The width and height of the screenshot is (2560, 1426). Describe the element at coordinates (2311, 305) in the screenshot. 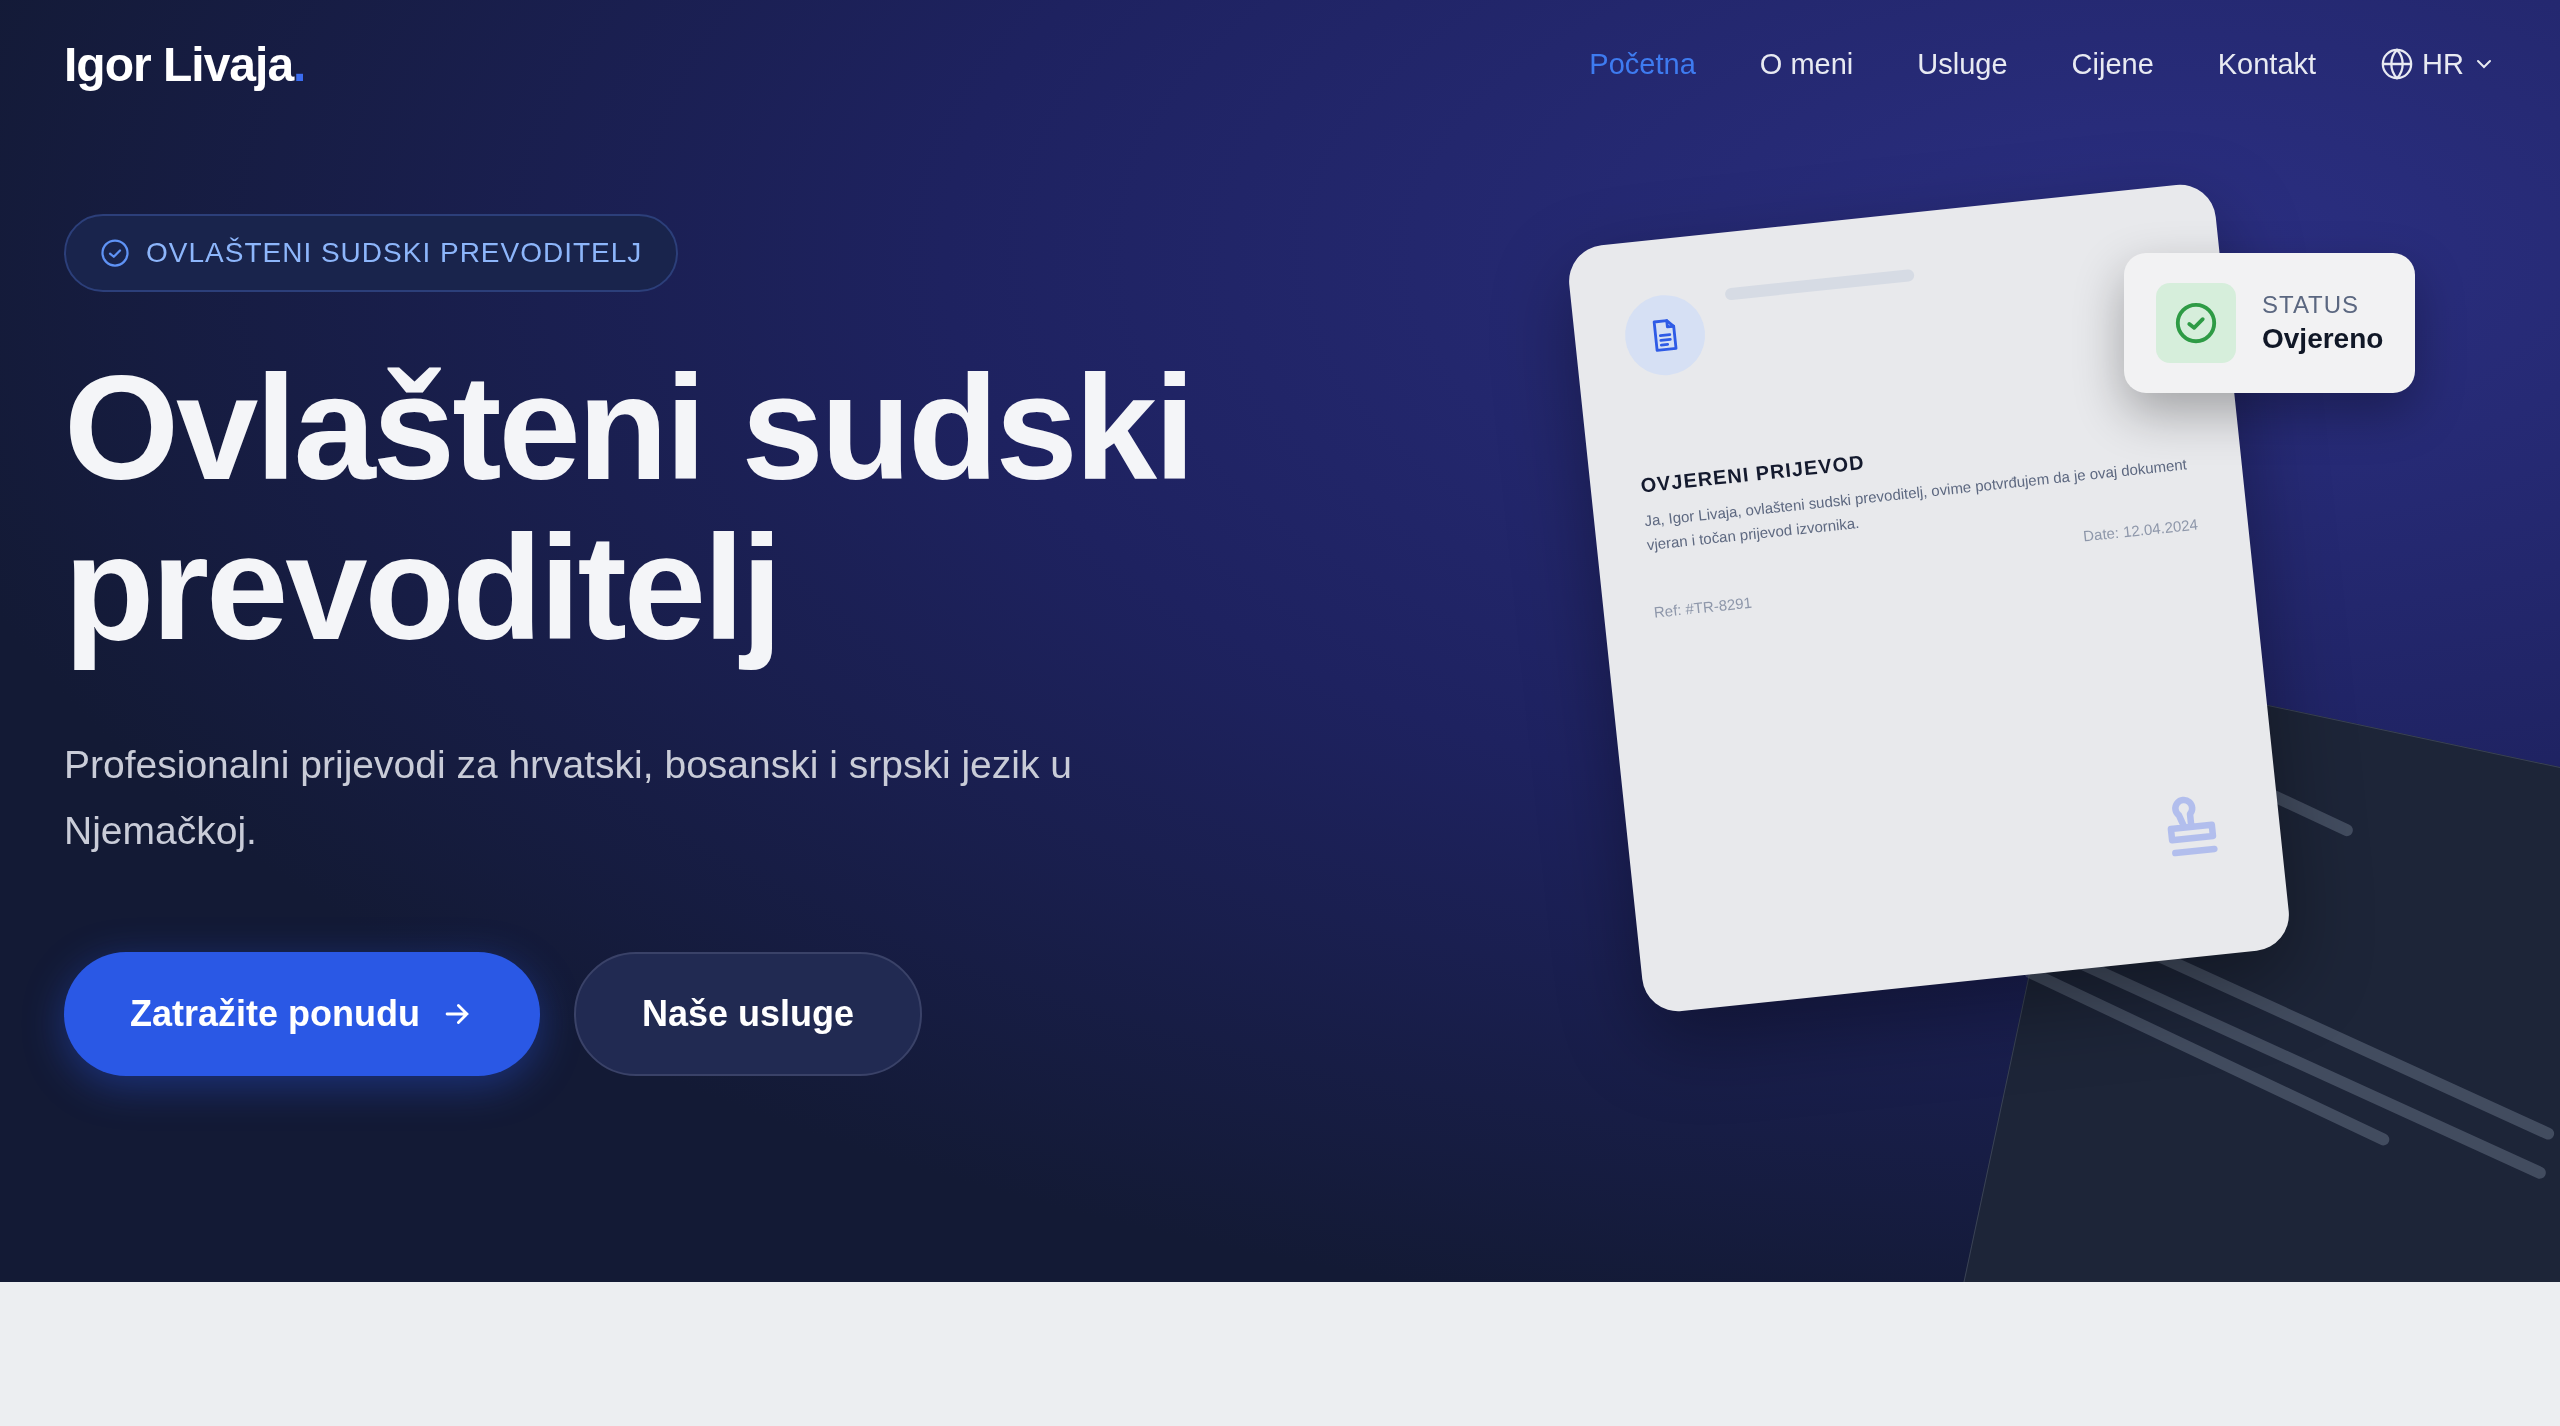

I see `status-label: STATUS` at that location.